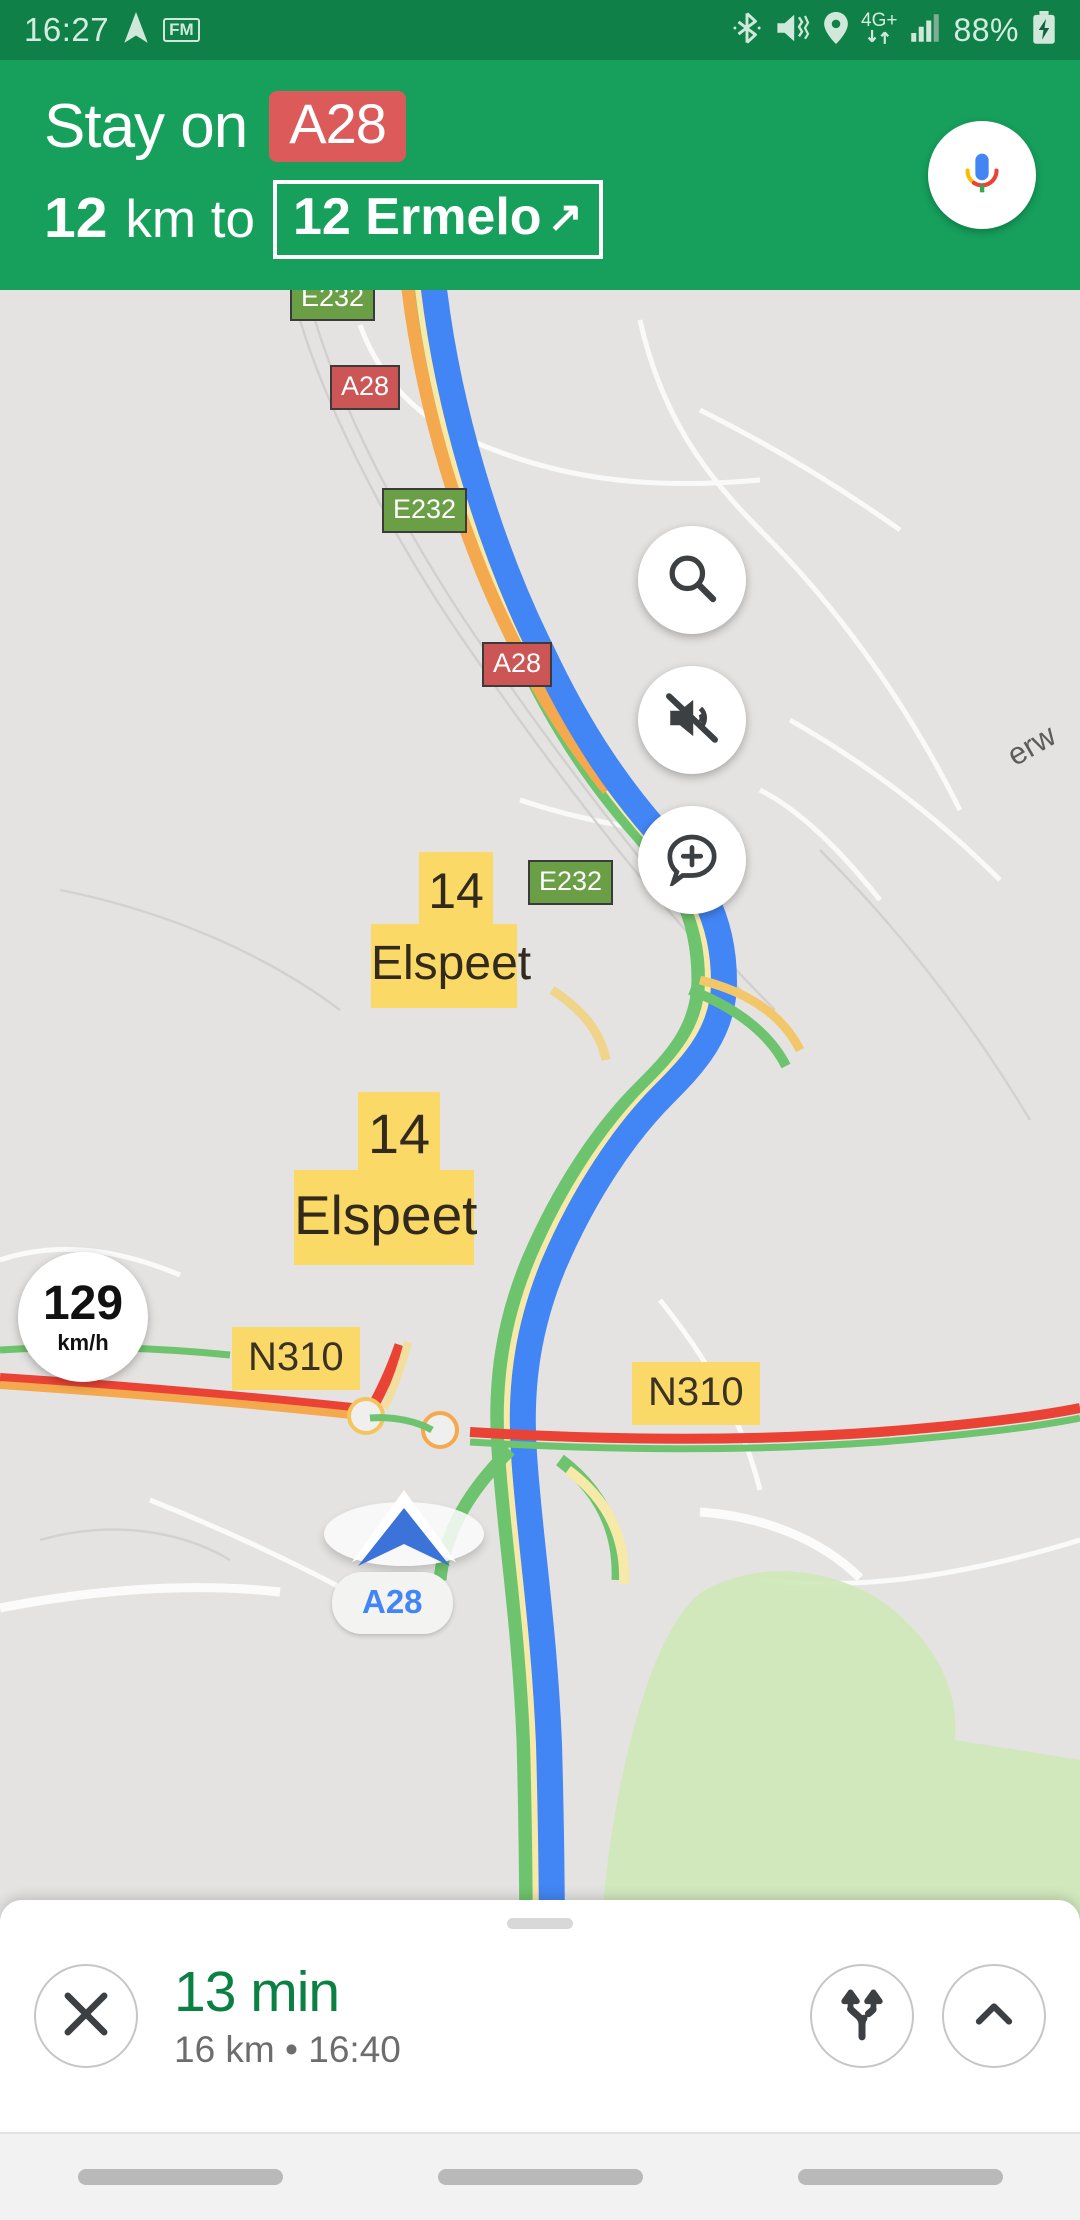 This screenshot has height=2220, width=1080. I want to click on vibrate-mute-icon, so click(793, 30).